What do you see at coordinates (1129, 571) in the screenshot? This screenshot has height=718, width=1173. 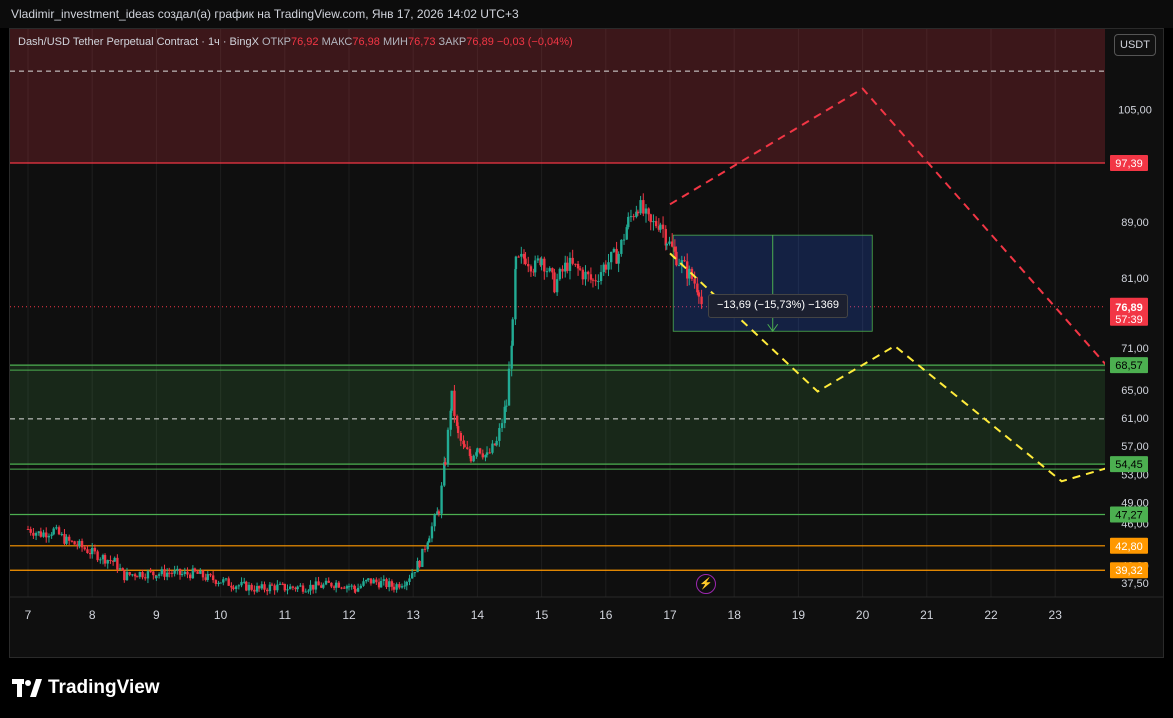 I see `level-price-tag-label: 39,32` at bounding box center [1129, 571].